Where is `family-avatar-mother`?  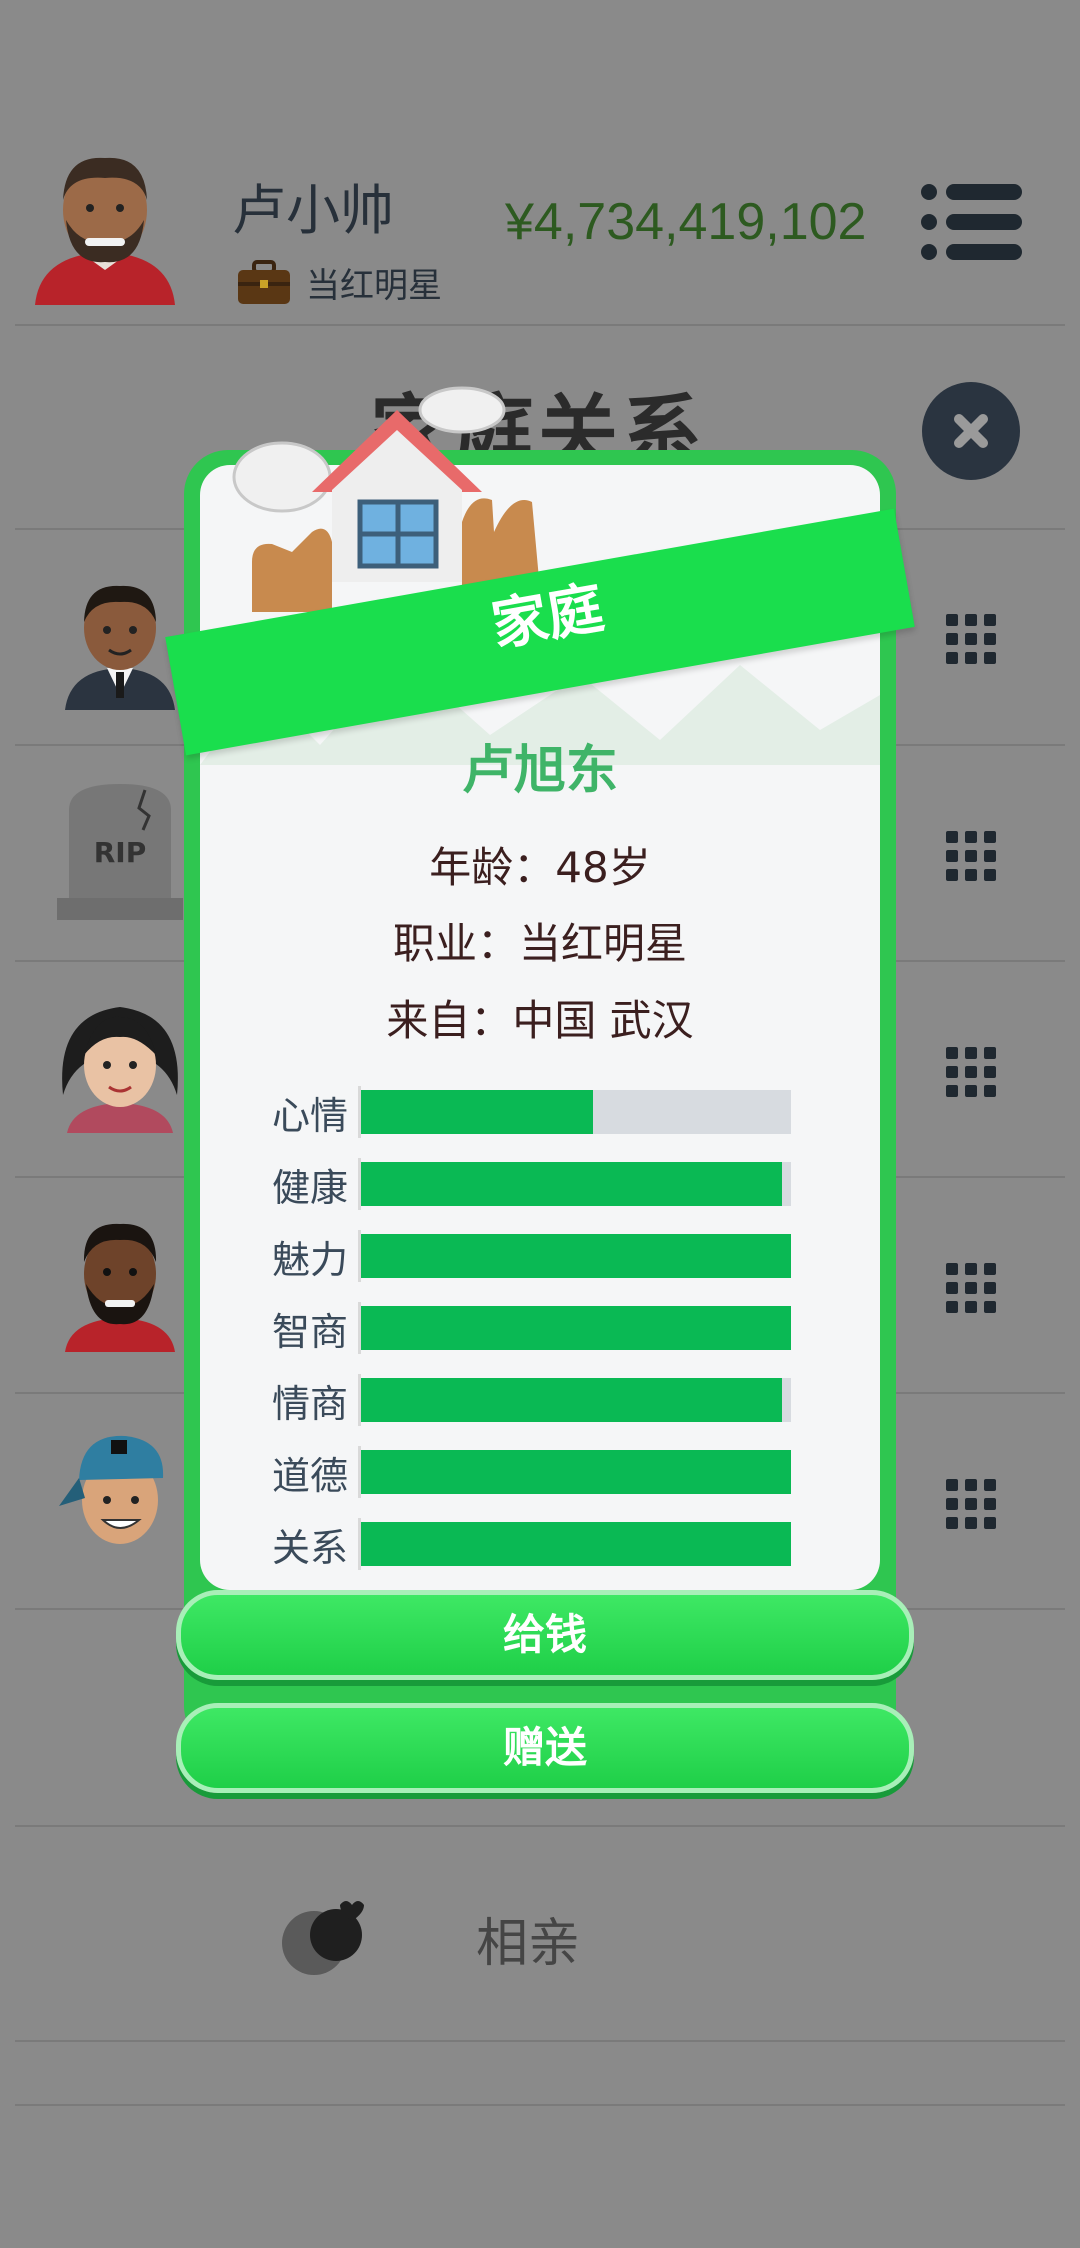
family-avatar-mother is located at coordinates (120, 1065).